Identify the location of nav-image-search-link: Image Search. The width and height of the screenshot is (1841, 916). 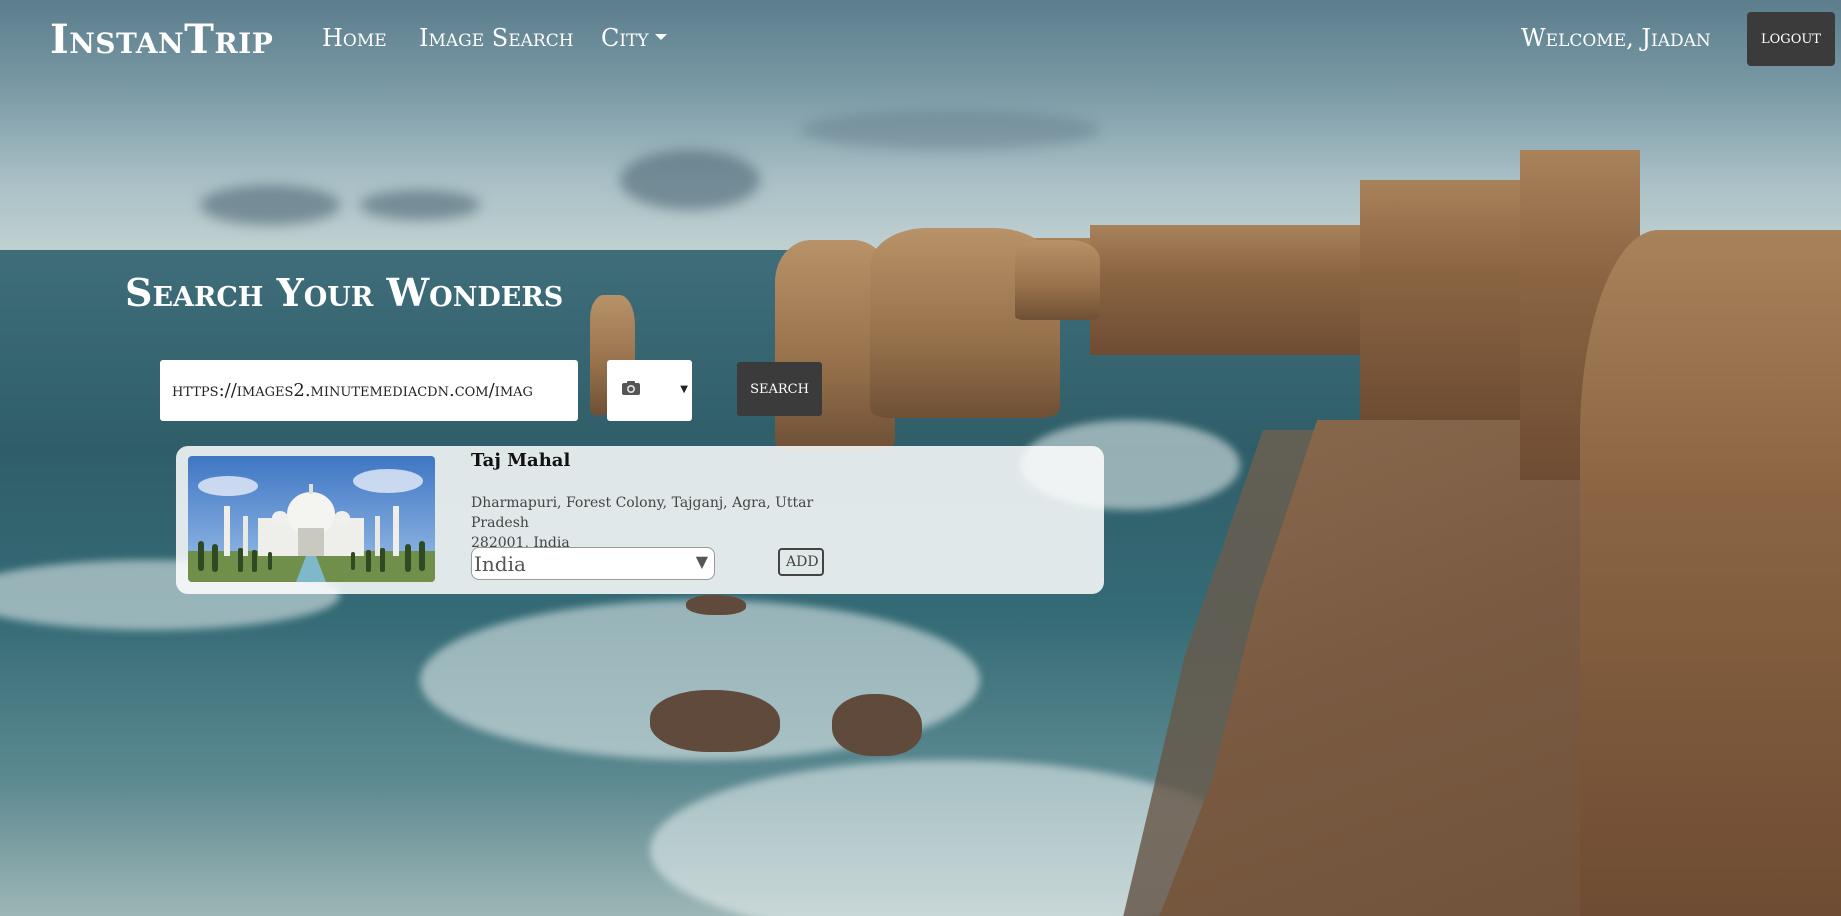
(496, 38).